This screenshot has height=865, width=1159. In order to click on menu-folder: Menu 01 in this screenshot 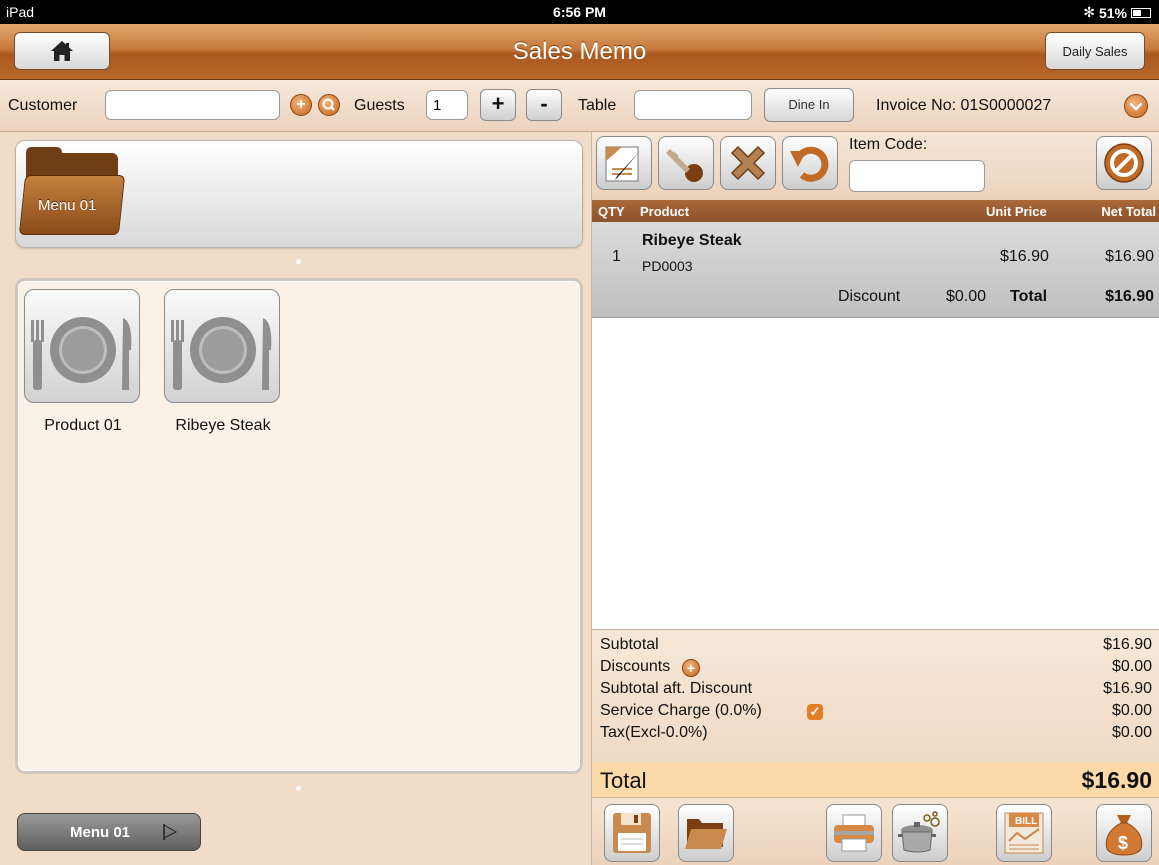, I will do `click(72, 193)`.